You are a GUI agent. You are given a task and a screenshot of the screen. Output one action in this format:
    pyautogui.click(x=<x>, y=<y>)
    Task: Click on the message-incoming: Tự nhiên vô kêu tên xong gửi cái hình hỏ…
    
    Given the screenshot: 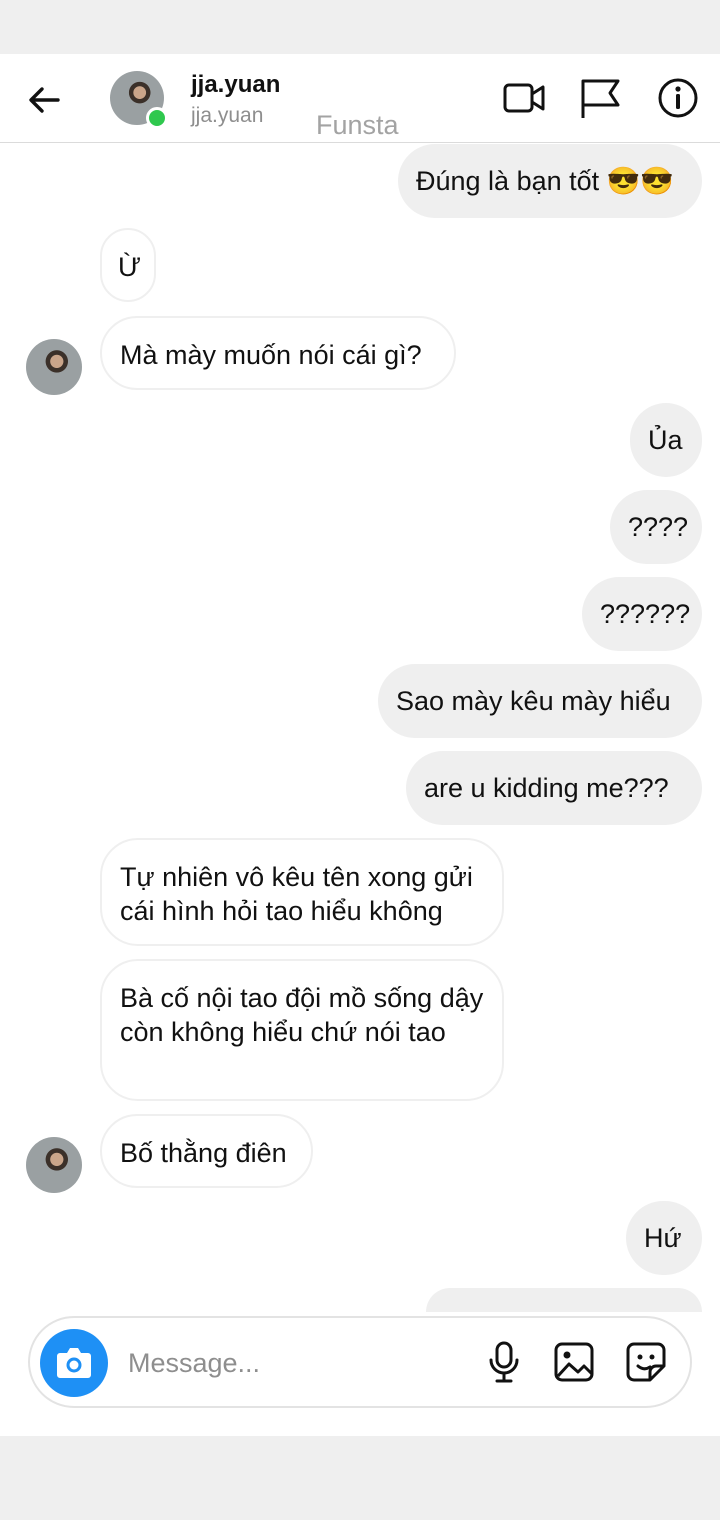 What is the action you would take?
    pyautogui.click(x=302, y=892)
    